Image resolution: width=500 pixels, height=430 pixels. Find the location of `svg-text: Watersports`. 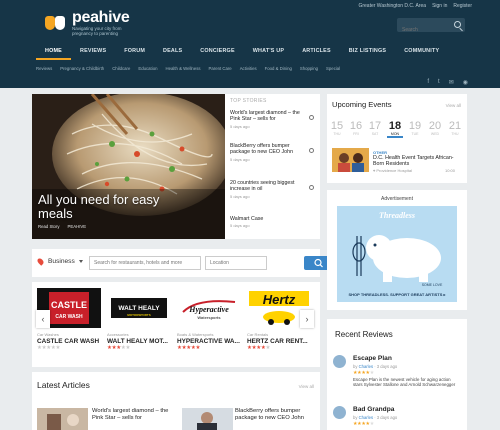

svg-text: Watersports is located at coordinates (209, 317).